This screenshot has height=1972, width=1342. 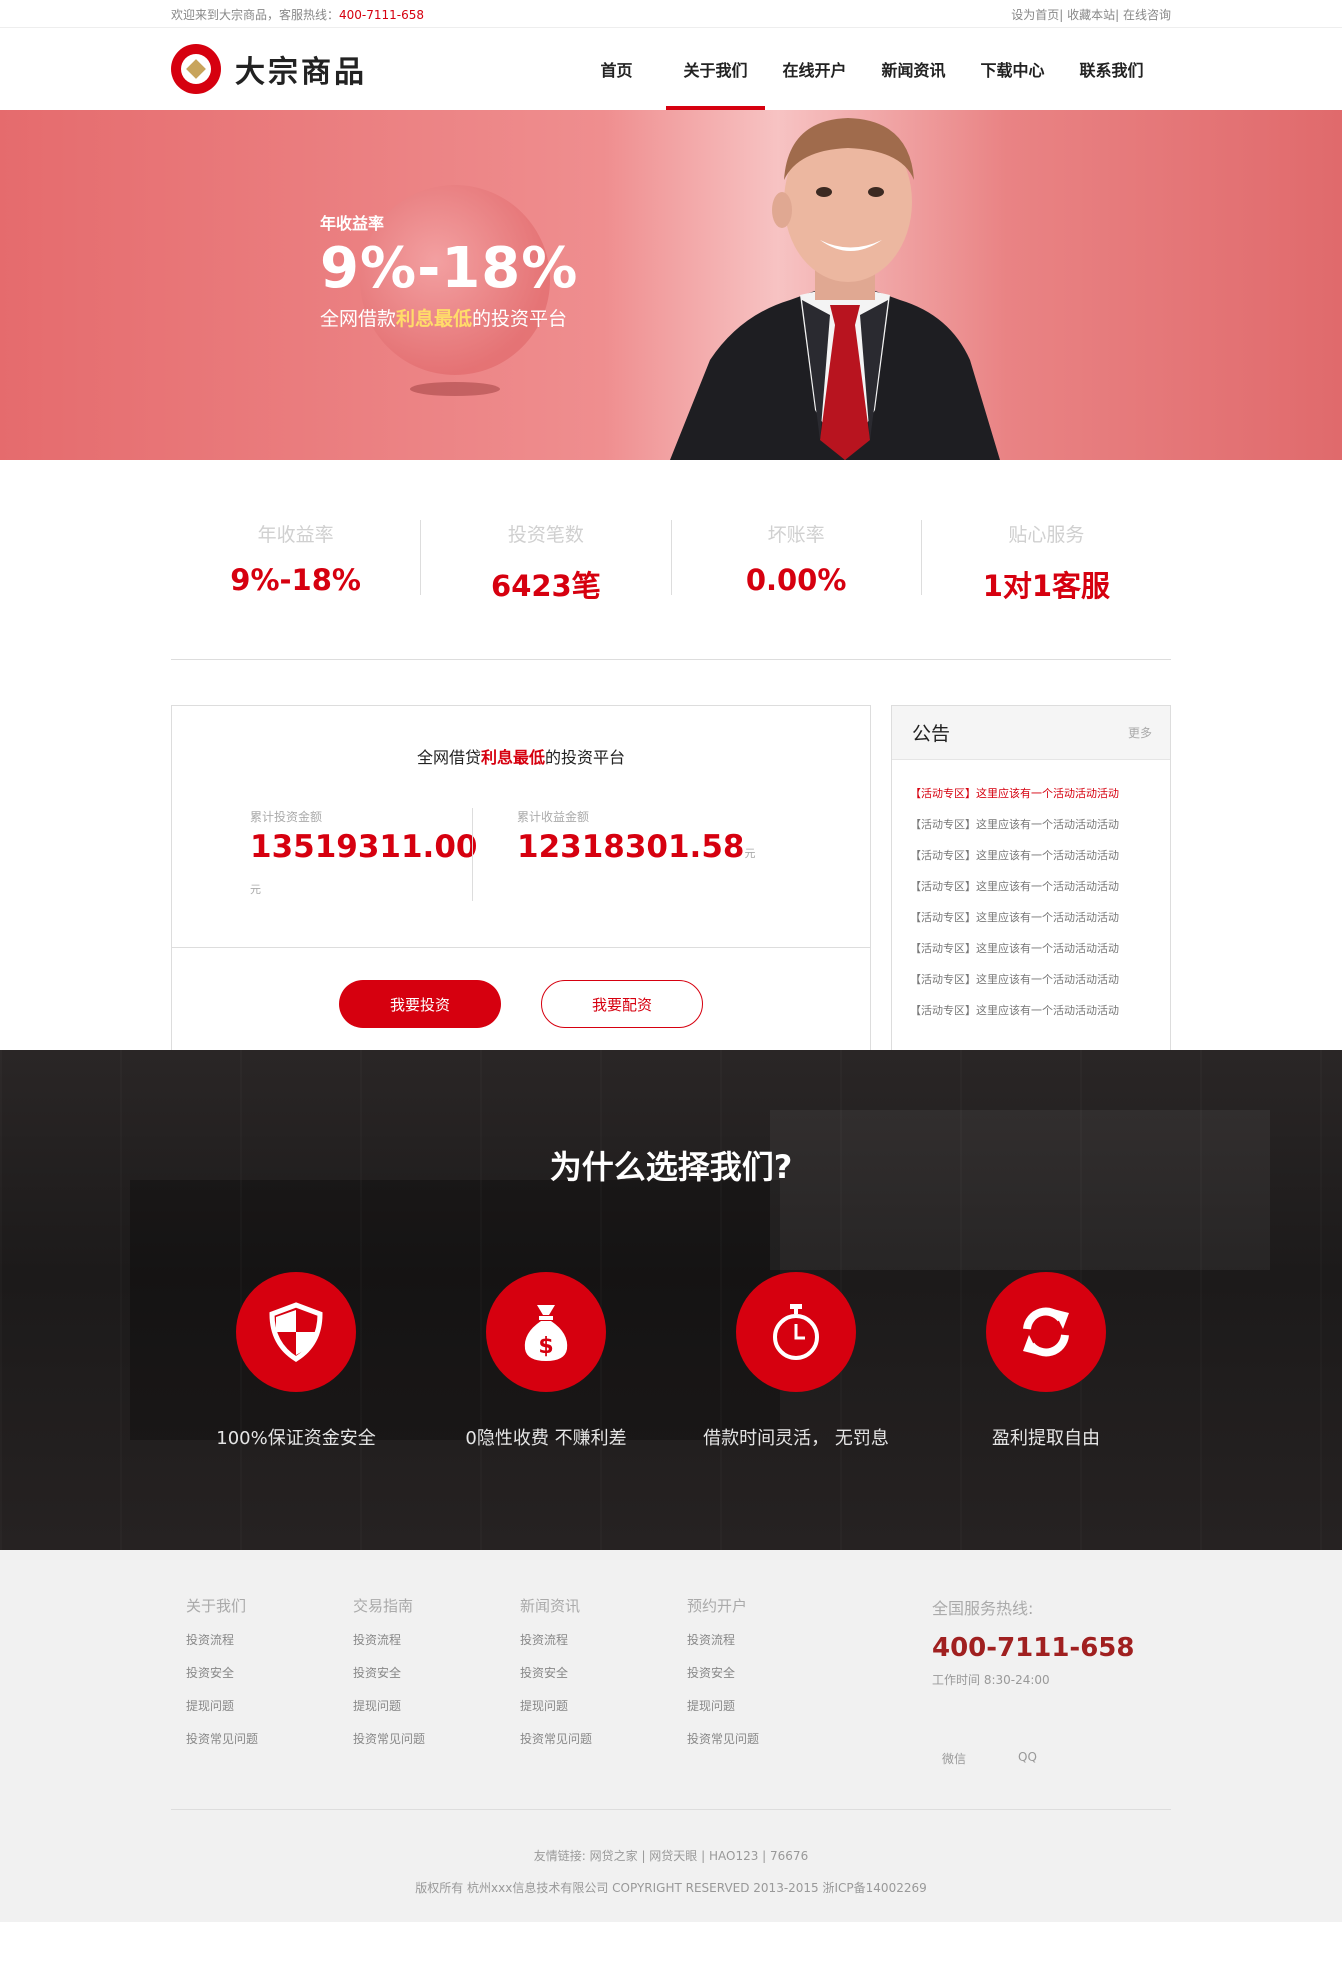 What do you see at coordinates (521, 757) in the screenshot?
I see `invest-title: 全网借贷利息最低的投资平台` at bounding box center [521, 757].